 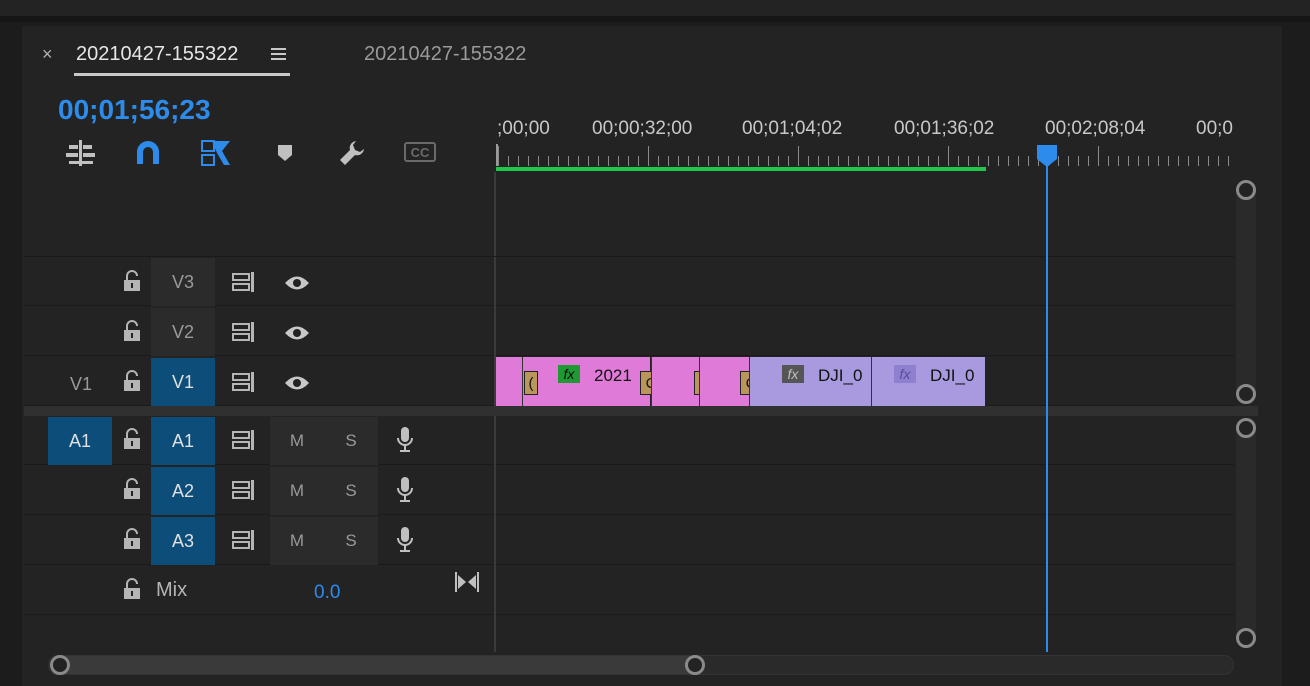 I want to click on clip-dji-1: fx DJI_0, so click(x=810, y=381).